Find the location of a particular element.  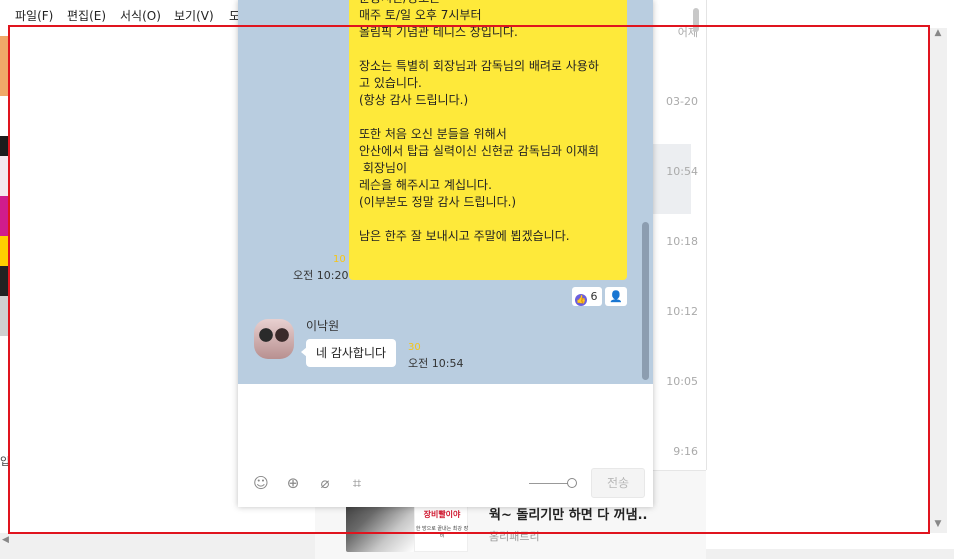

chat-list-time: 9:16 is located at coordinates (685, 451).